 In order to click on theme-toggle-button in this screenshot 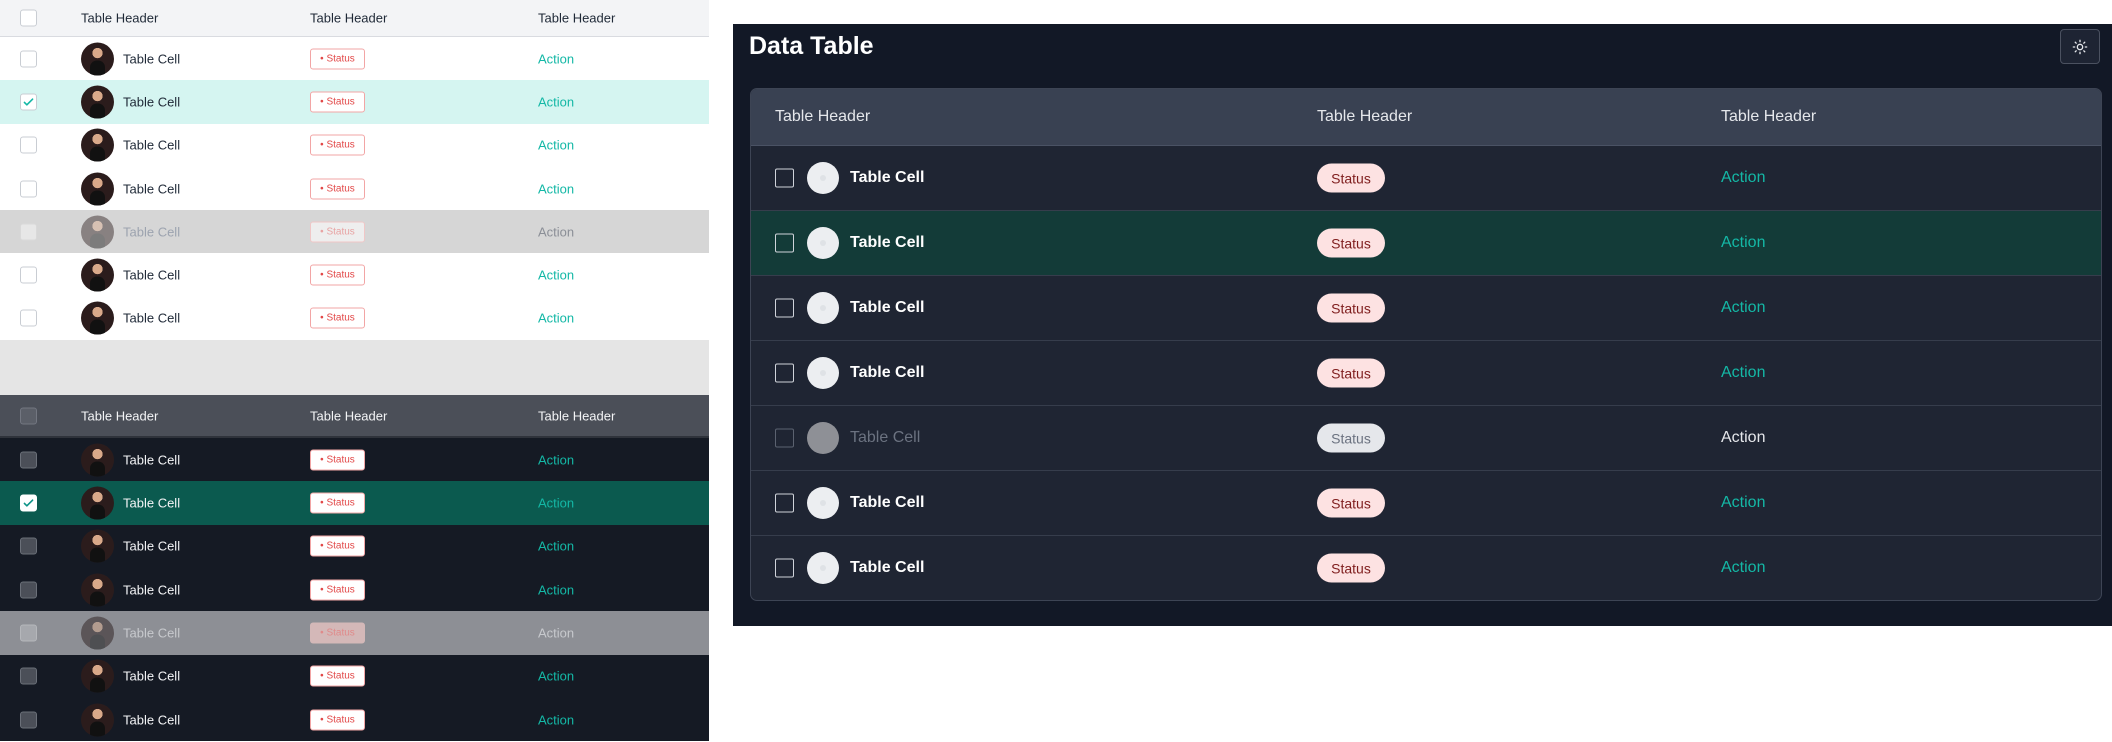, I will do `click(2080, 46)`.